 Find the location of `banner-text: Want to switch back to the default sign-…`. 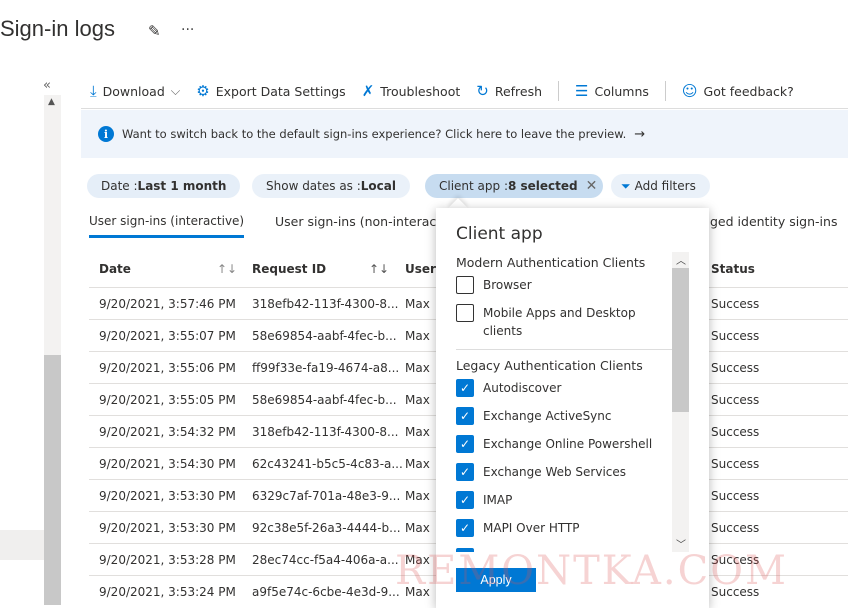

banner-text: Want to switch back to the default sign-… is located at coordinates (374, 134).